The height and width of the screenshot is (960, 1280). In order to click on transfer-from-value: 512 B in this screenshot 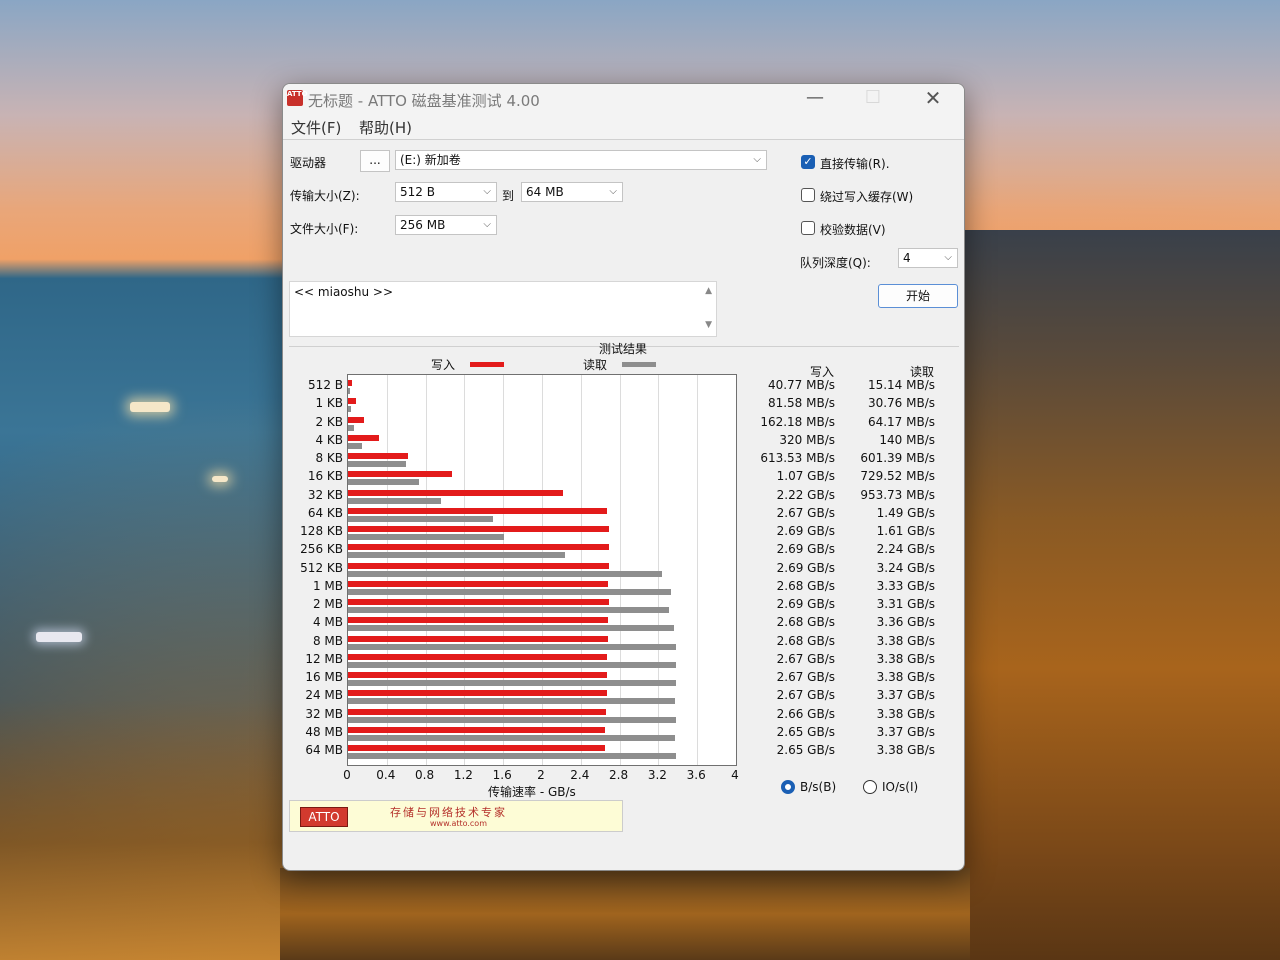, I will do `click(417, 192)`.